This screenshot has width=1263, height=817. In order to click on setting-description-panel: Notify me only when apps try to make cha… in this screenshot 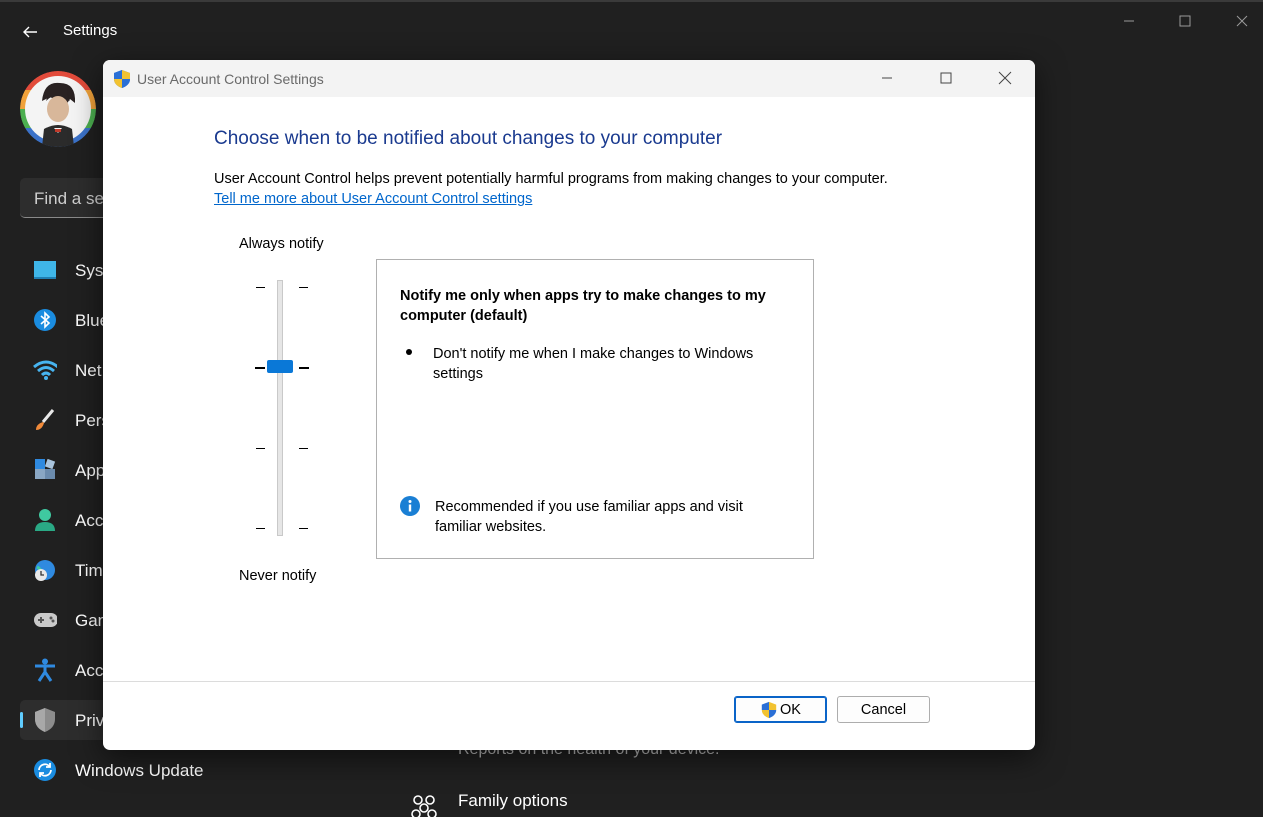, I will do `click(595, 409)`.